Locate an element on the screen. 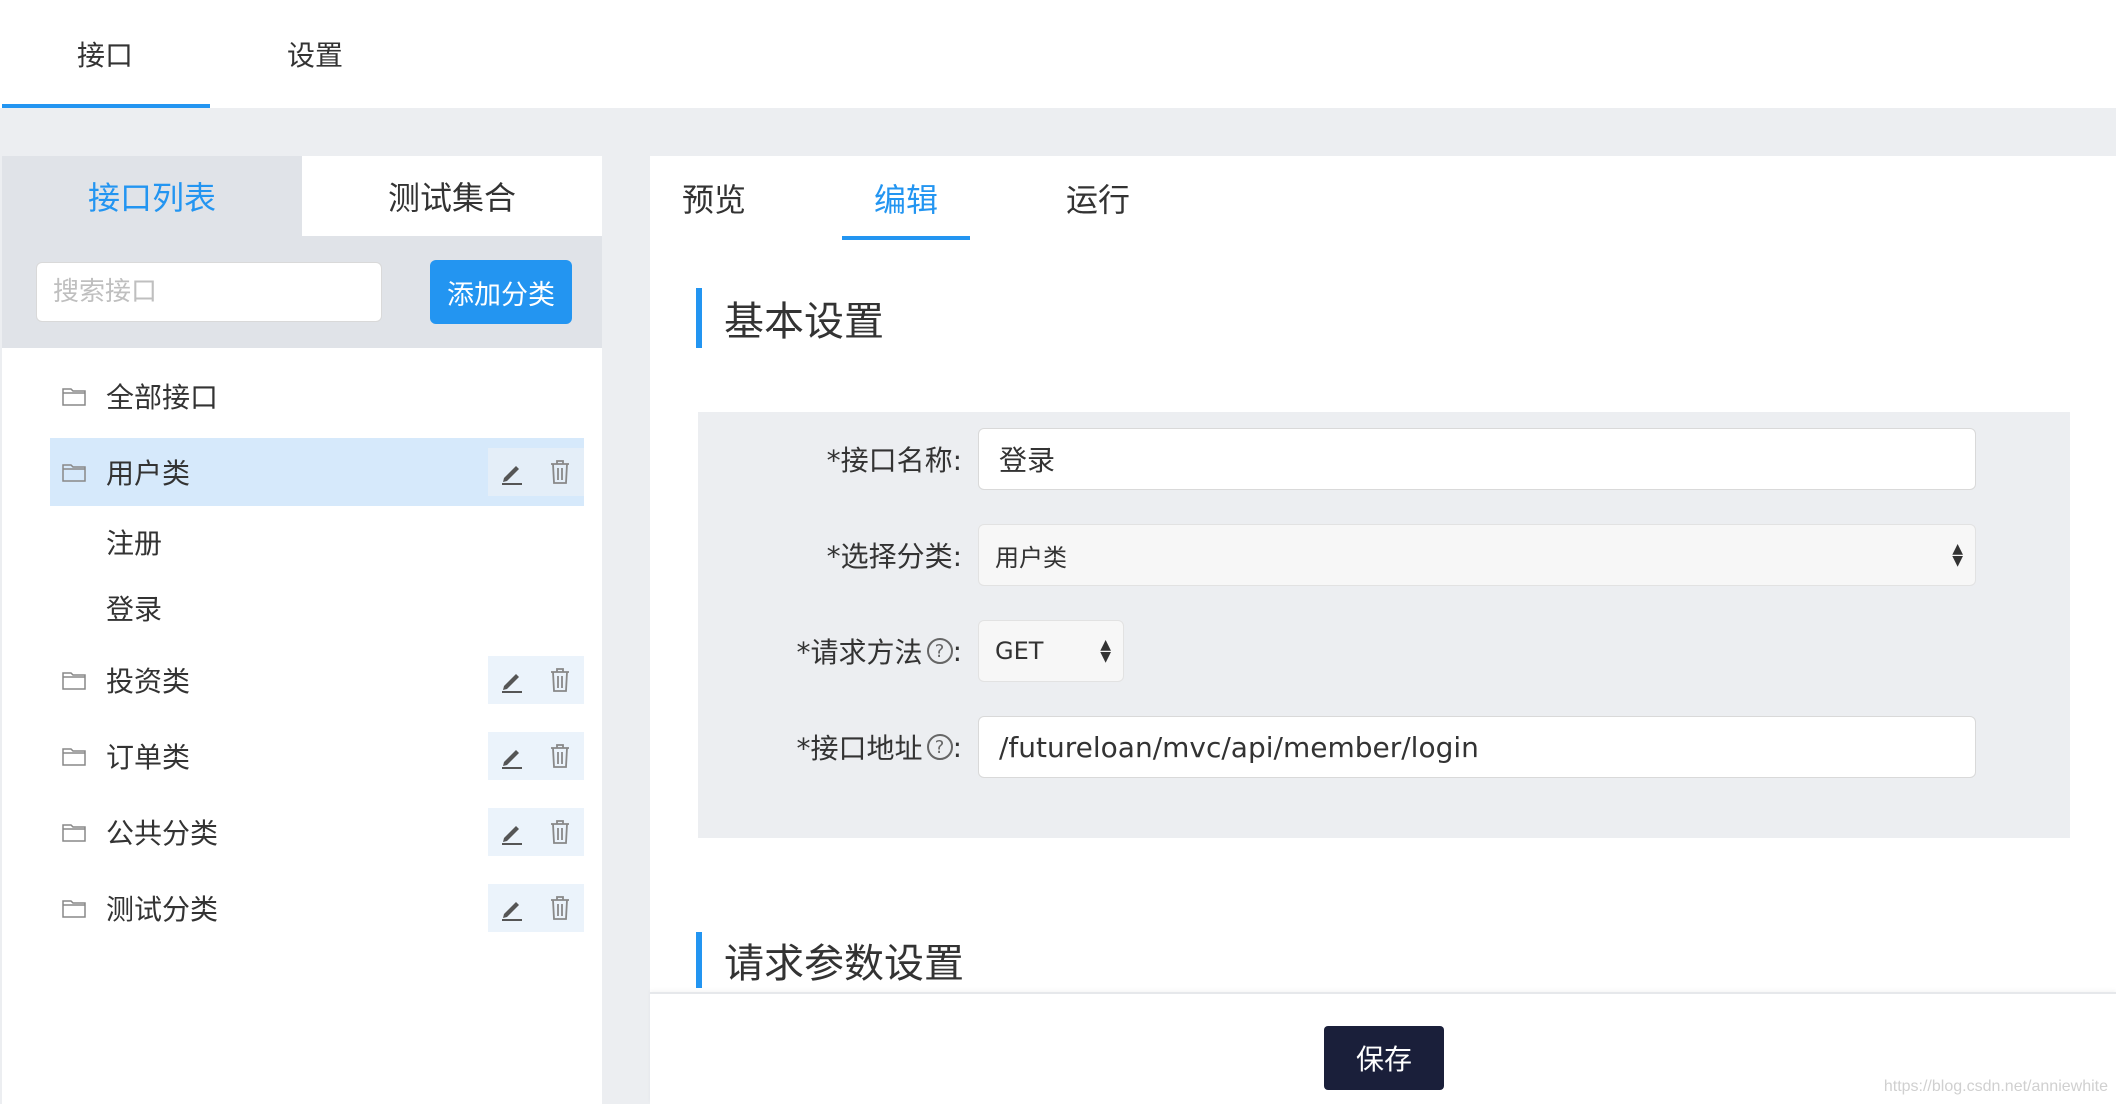 The height and width of the screenshot is (1104, 2116). tab-interface-list: 接口列表 is located at coordinates (152, 196).